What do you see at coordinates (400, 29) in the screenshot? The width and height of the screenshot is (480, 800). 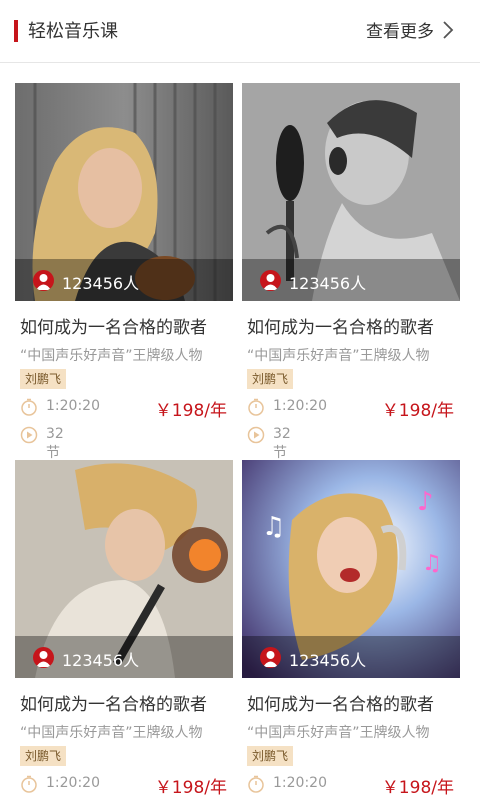 I see `view-more-link: 查看更多` at bounding box center [400, 29].